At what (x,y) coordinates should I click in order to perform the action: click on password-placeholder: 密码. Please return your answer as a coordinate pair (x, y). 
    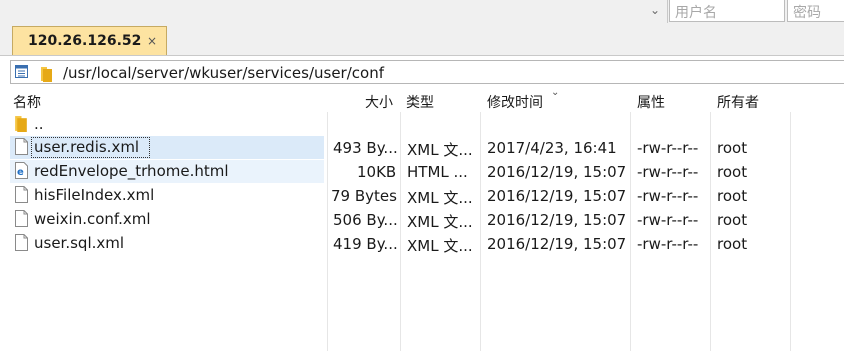
    Looking at the image, I should click on (807, 13).